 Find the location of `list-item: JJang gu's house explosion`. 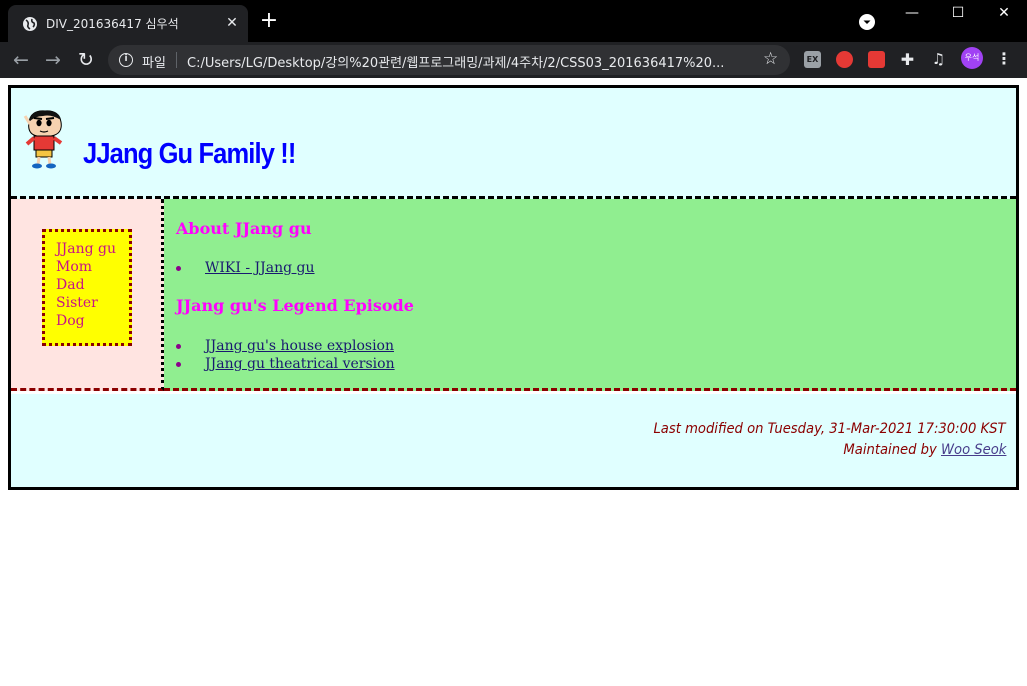

list-item: JJang gu's house explosion is located at coordinates (285, 346).